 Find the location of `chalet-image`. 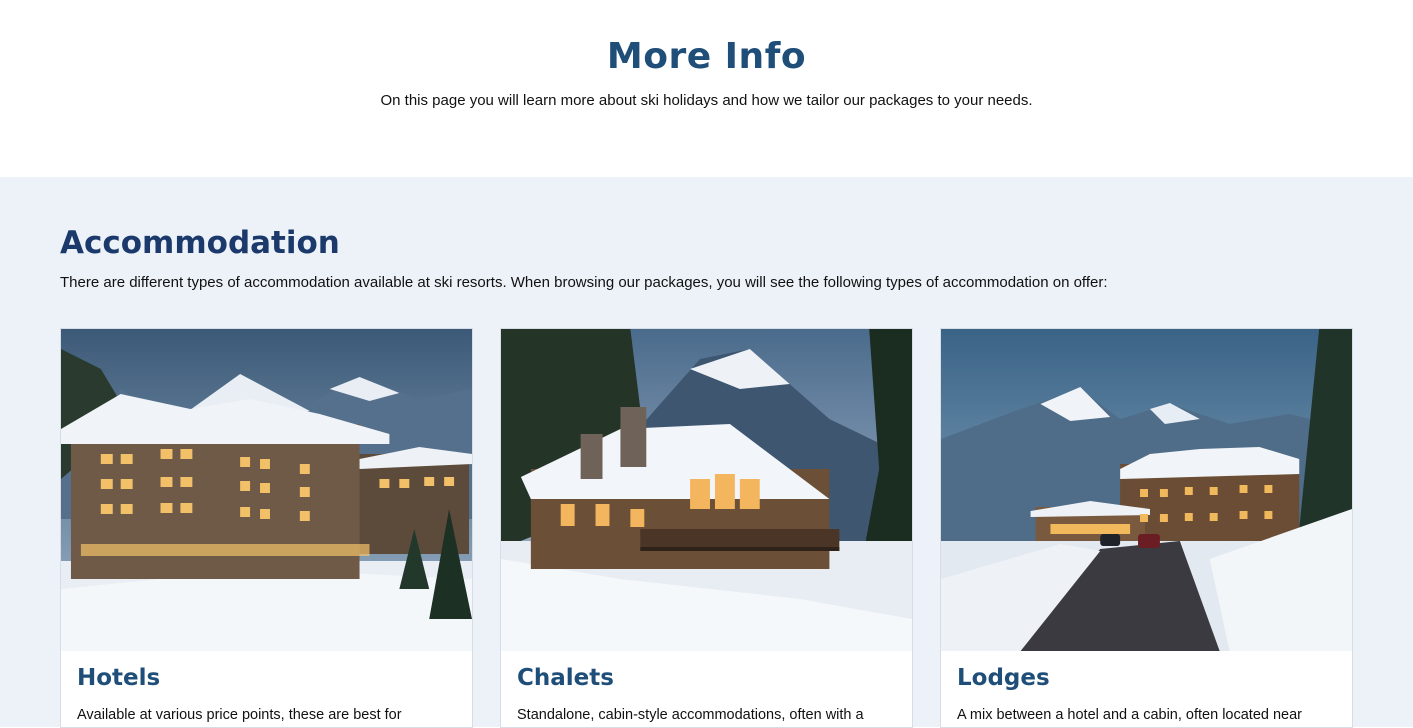

chalet-image is located at coordinates (706, 490).